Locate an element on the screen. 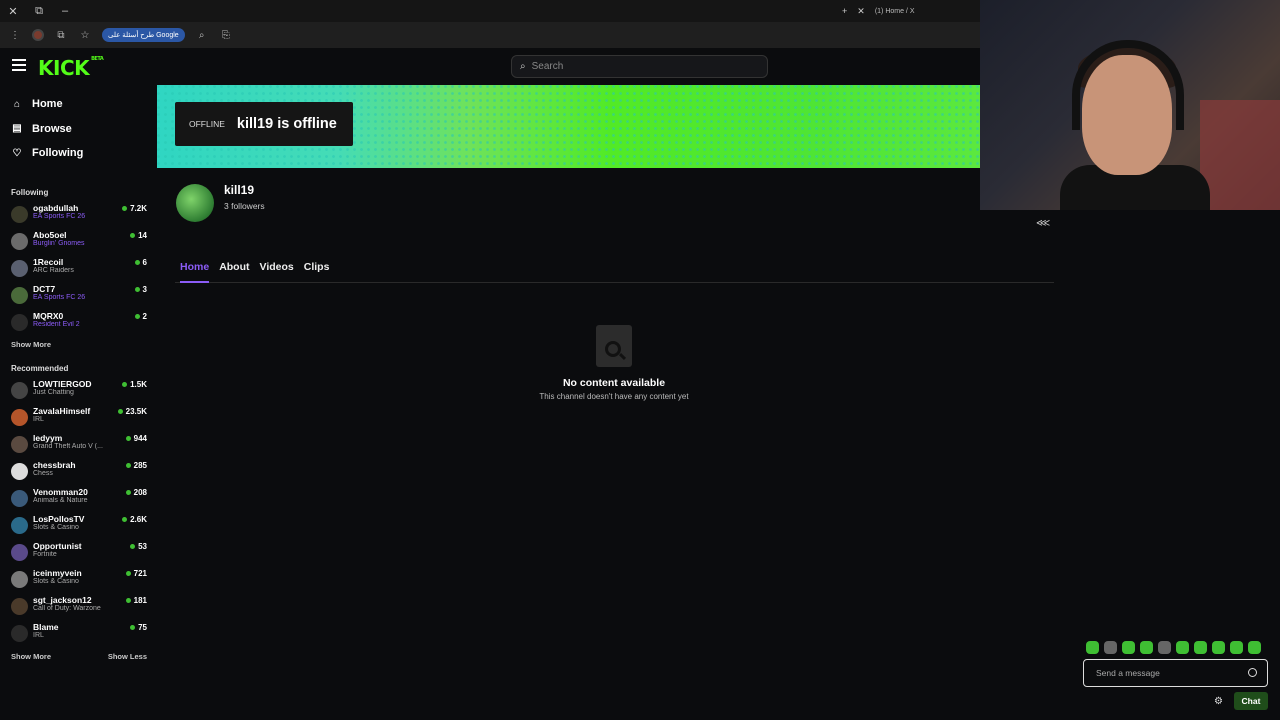 The image size is (1280, 720). google-translate-pill: طرح أسئلة على Google is located at coordinates (143, 35).